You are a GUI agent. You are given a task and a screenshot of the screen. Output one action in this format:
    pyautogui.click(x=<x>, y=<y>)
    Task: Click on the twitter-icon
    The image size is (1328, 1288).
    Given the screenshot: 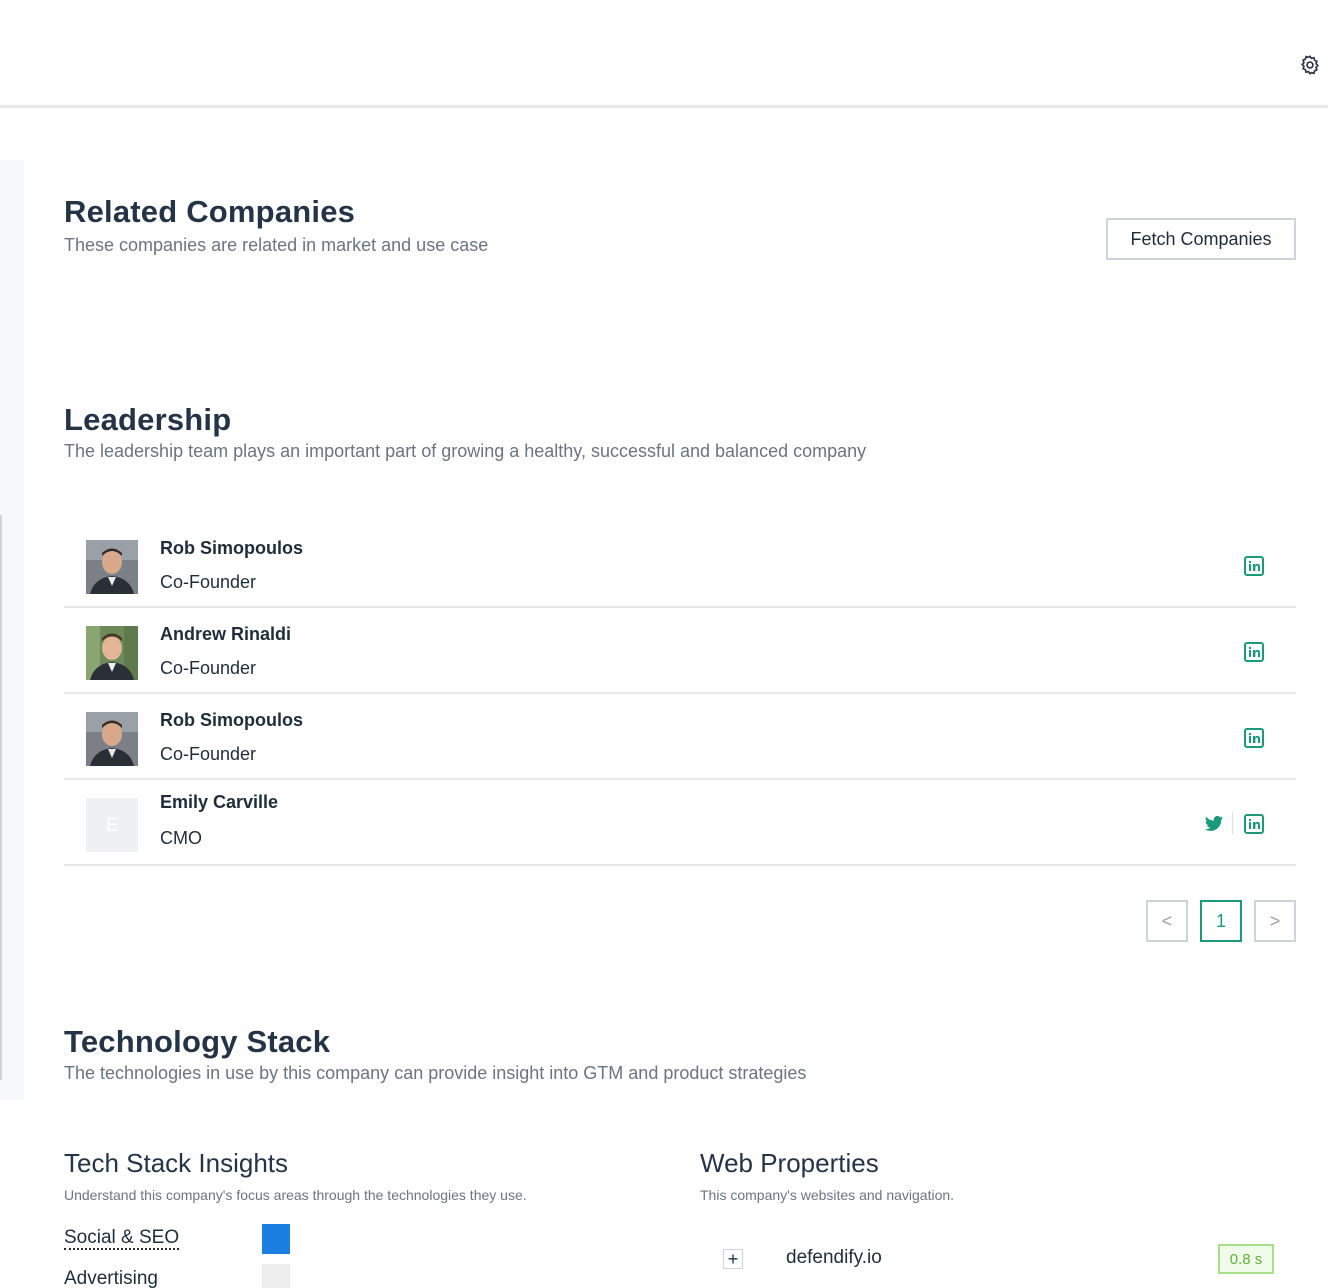 What is the action you would take?
    pyautogui.click(x=1214, y=824)
    